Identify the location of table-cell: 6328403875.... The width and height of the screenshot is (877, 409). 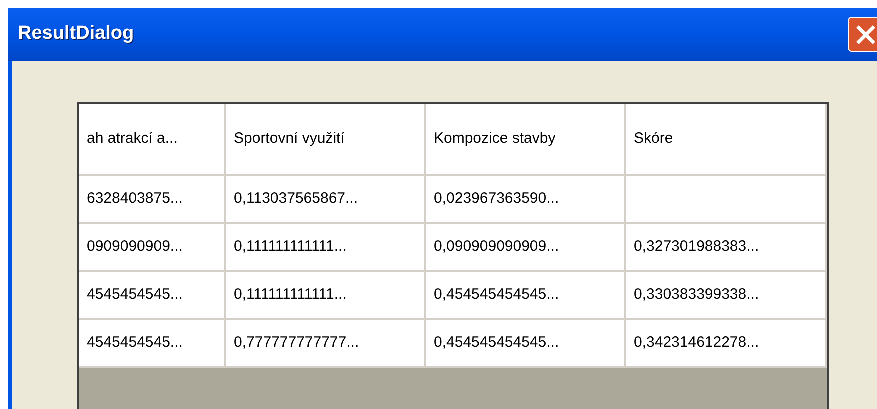
(152, 200).